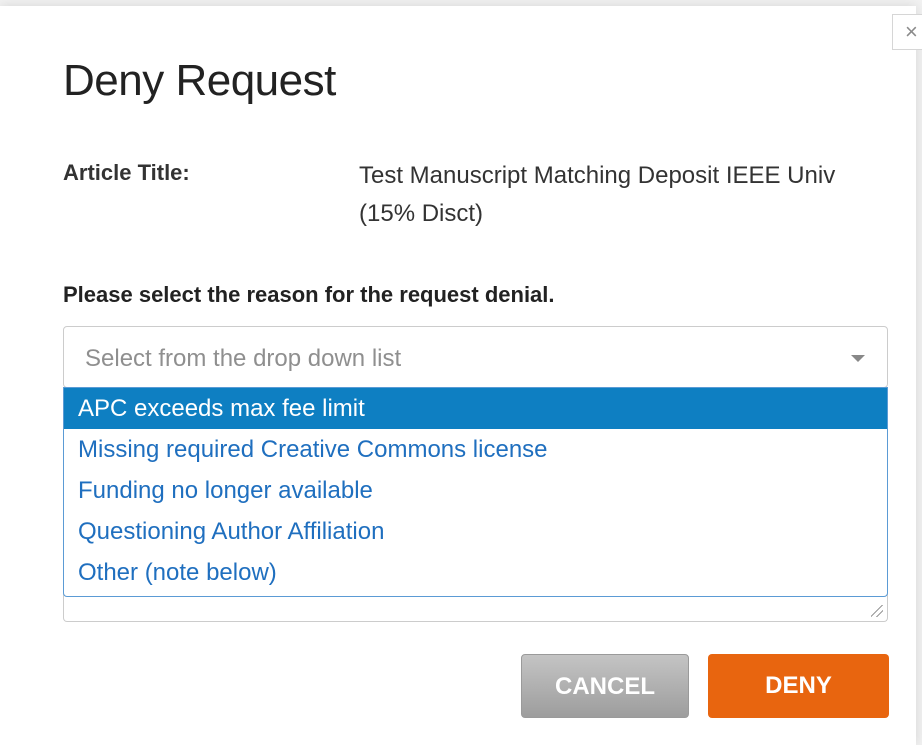 The height and width of the screenshot is (745, 922). What do you see at coordinates (199, 80) in the screenshot?
I see `dialog-title: Deny Request` at bounding box center [199, 80].